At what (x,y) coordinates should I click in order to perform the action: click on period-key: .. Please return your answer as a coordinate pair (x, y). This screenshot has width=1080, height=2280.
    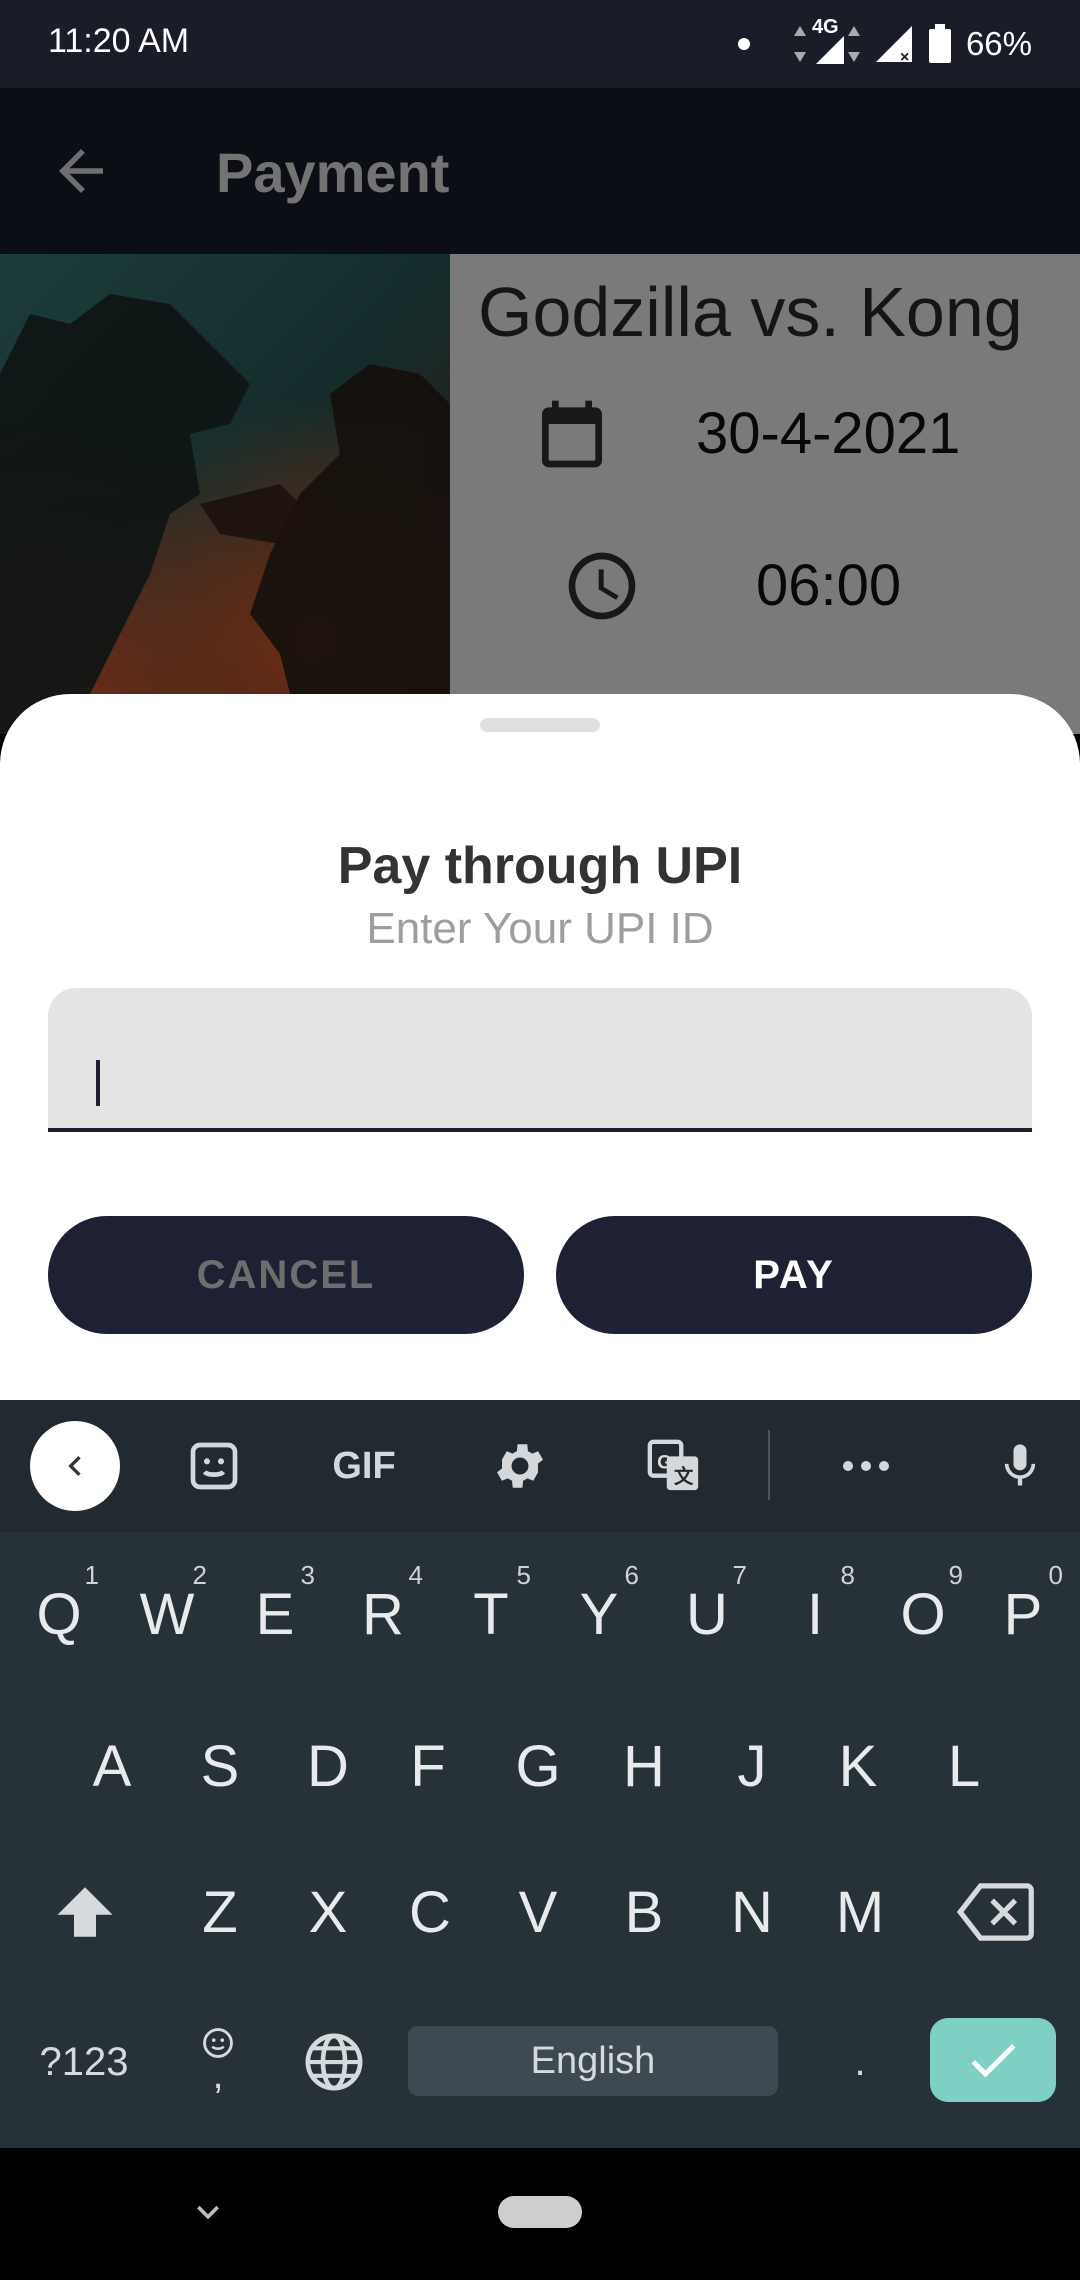
    Looking at the image, I should click on (860, 2062).